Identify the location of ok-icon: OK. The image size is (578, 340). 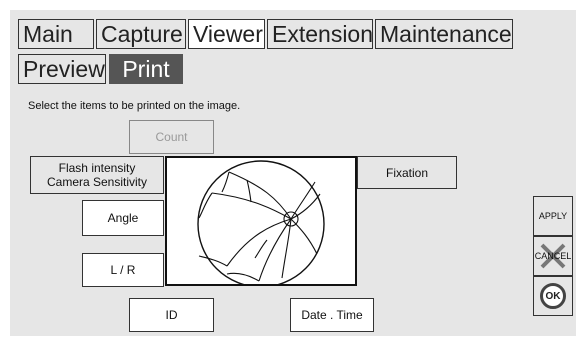
(553, 296).